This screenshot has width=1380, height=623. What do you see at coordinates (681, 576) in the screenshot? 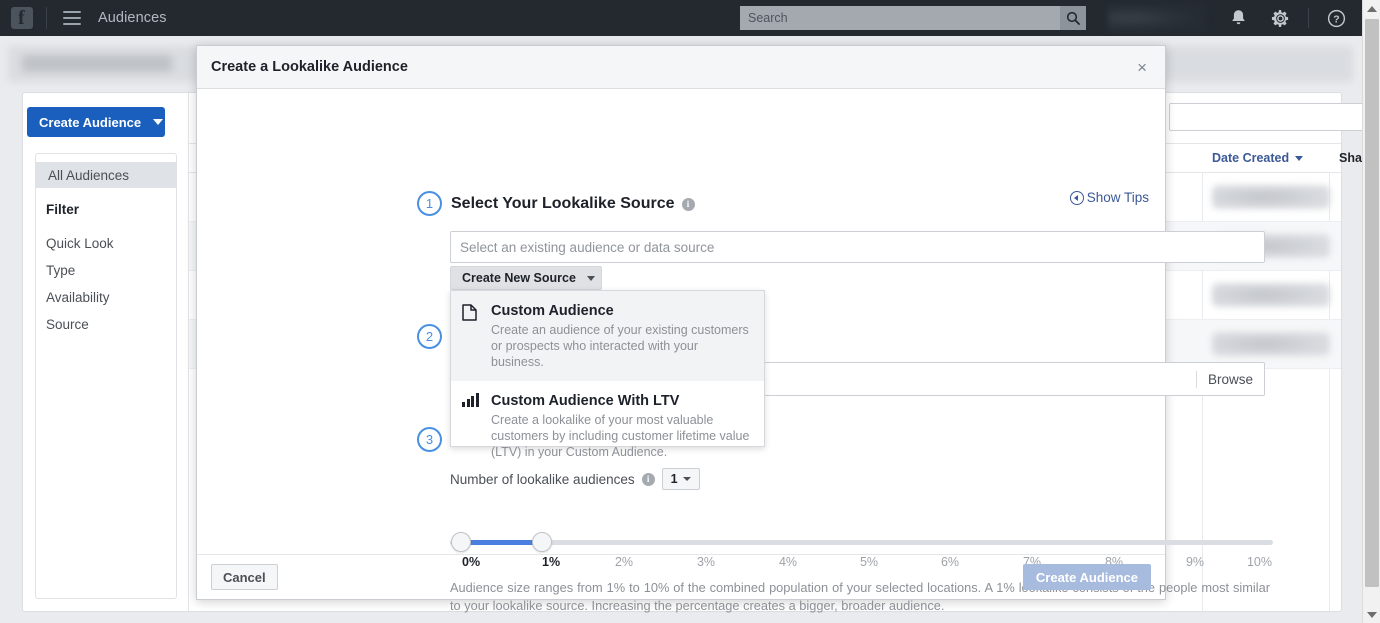
I see `dialog-footer: Cancel Create Audience` at bounding box center [681, 576].